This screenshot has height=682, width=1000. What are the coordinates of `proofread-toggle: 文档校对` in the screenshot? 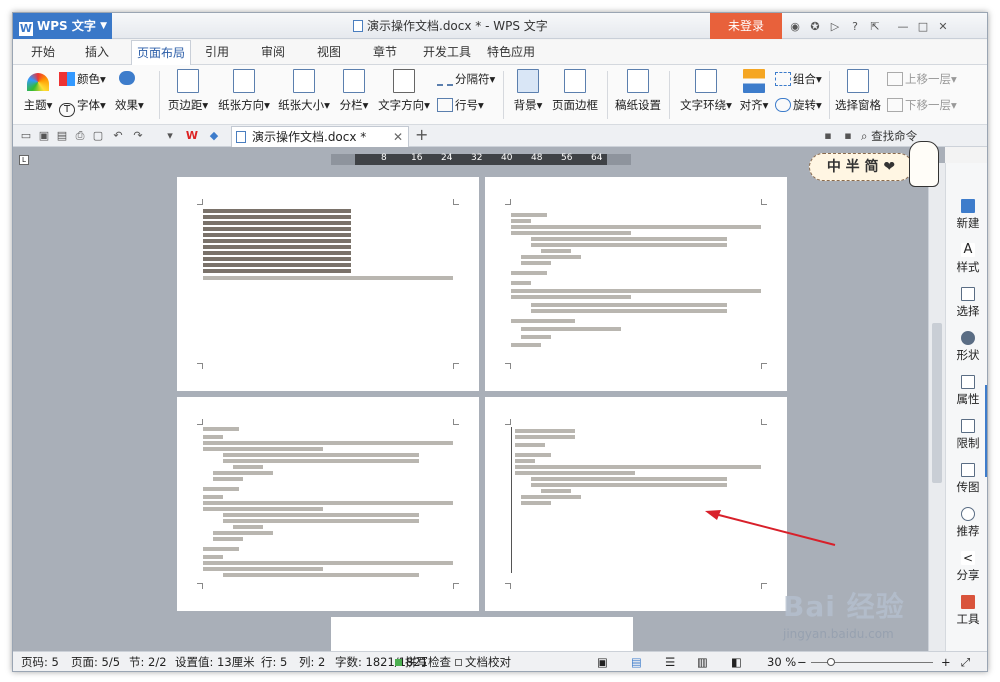 It's located at (483, 661).